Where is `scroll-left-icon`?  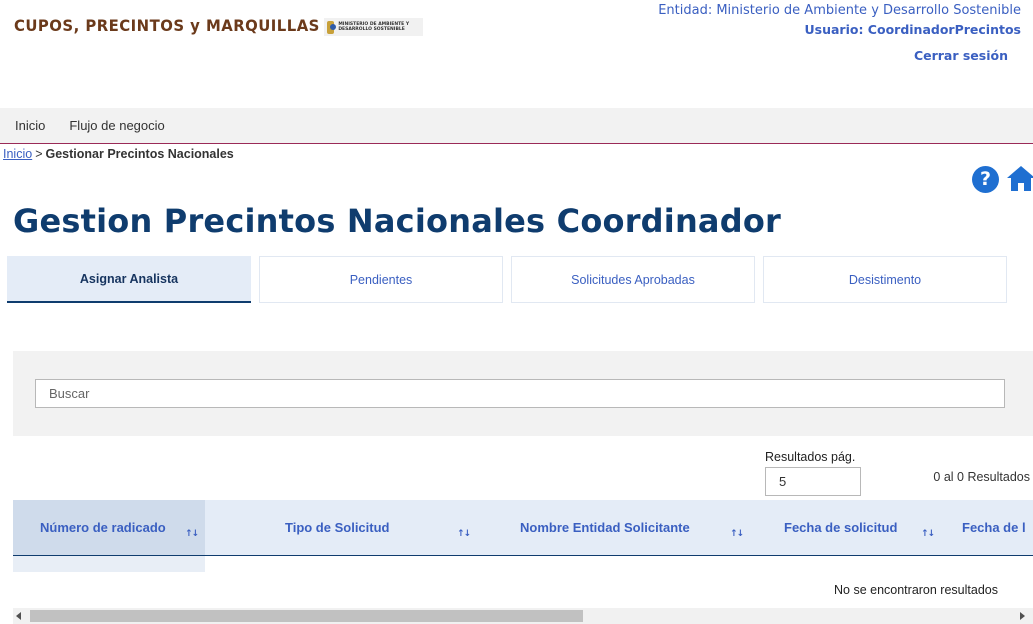 scroll-left-icon is located at coordinates (18, 616).